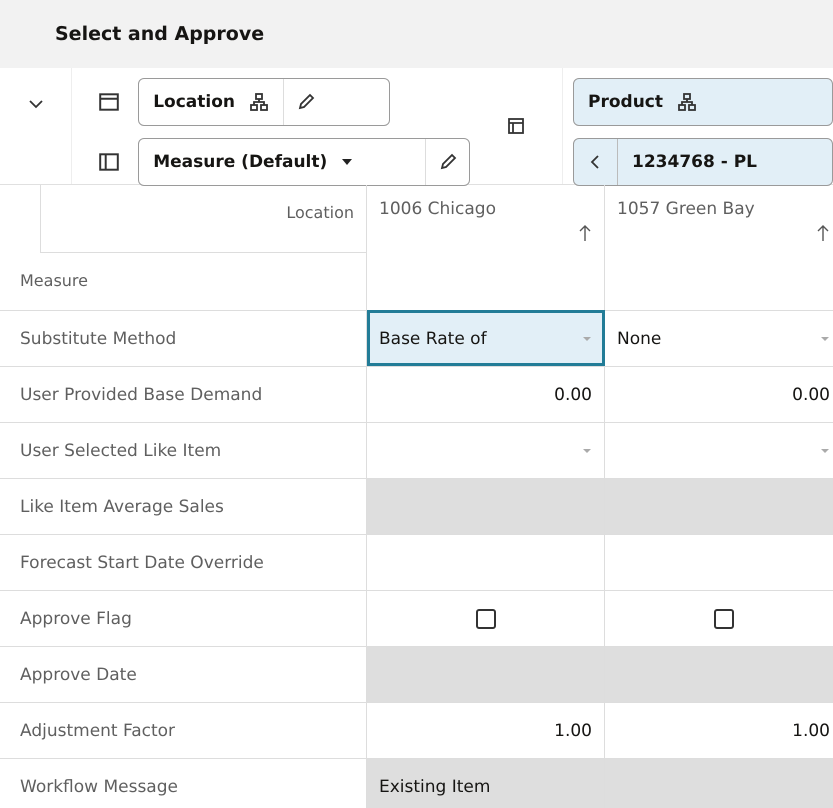 The height and width of the screenshot is (808, 833). What do you see at coordinates (54, 280) in the screenshot?
I see `column-axis-label: Measure` at bounding box center [54, 280].